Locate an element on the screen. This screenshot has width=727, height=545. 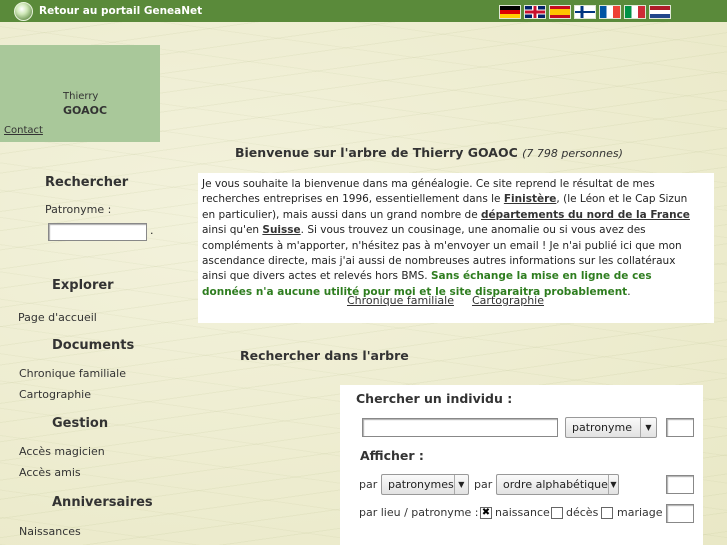
afficher-select-2: ordre alphabétique ▼ is located at coordinates (557, 484).